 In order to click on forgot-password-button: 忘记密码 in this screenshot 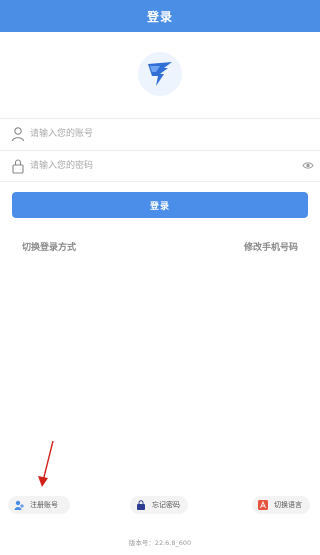, I will do `click(159, 505)`.